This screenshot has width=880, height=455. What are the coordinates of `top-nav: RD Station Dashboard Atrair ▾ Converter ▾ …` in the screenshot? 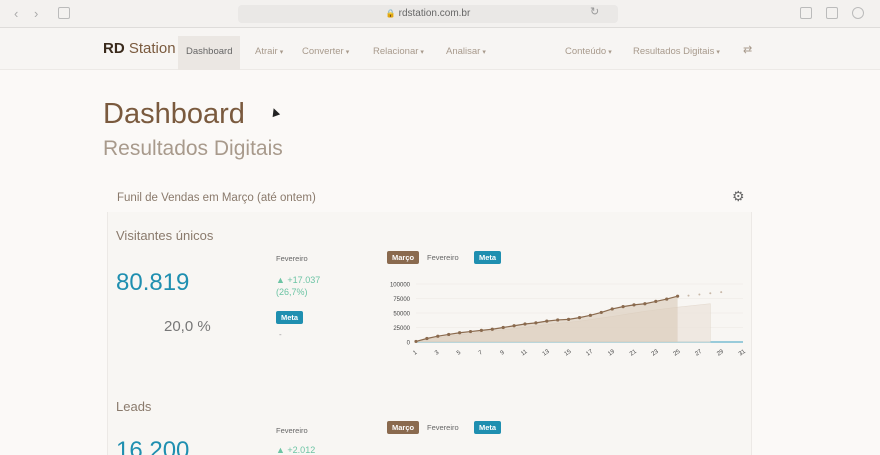 It's located at (440, 49).